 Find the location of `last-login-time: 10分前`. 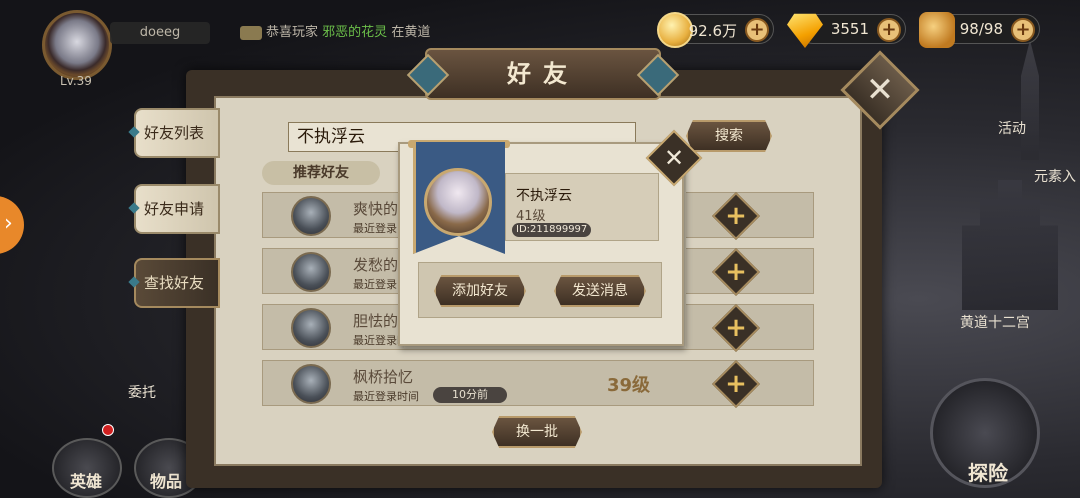

last-login-time: 10分前 is located at coordinates (470, 395).